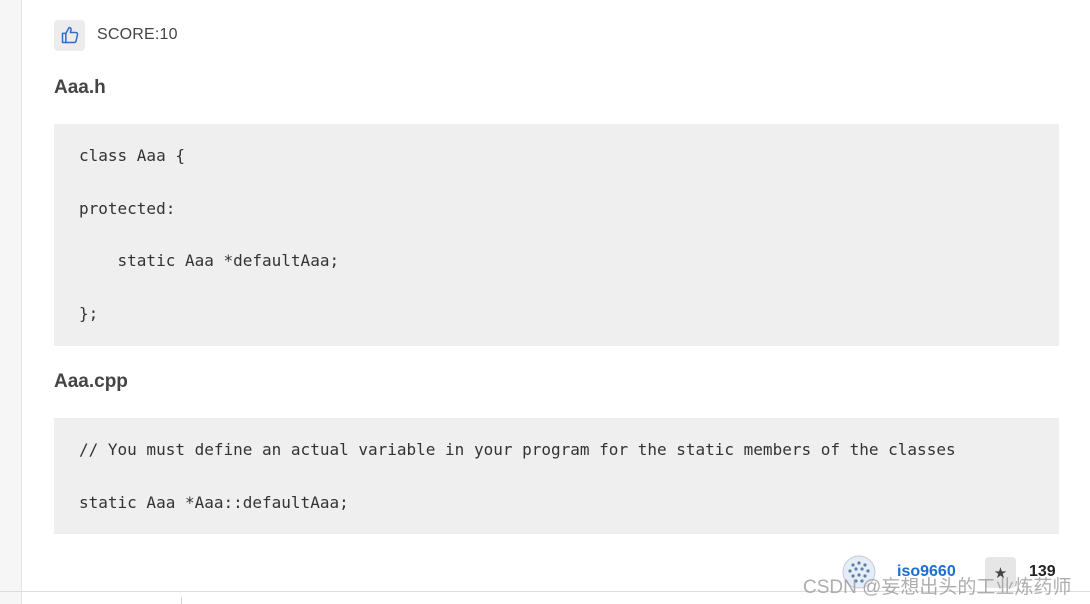  Describe the element at coordinates (181, 600) in the screenshot. I see `bottom-divider-tick` at that location.